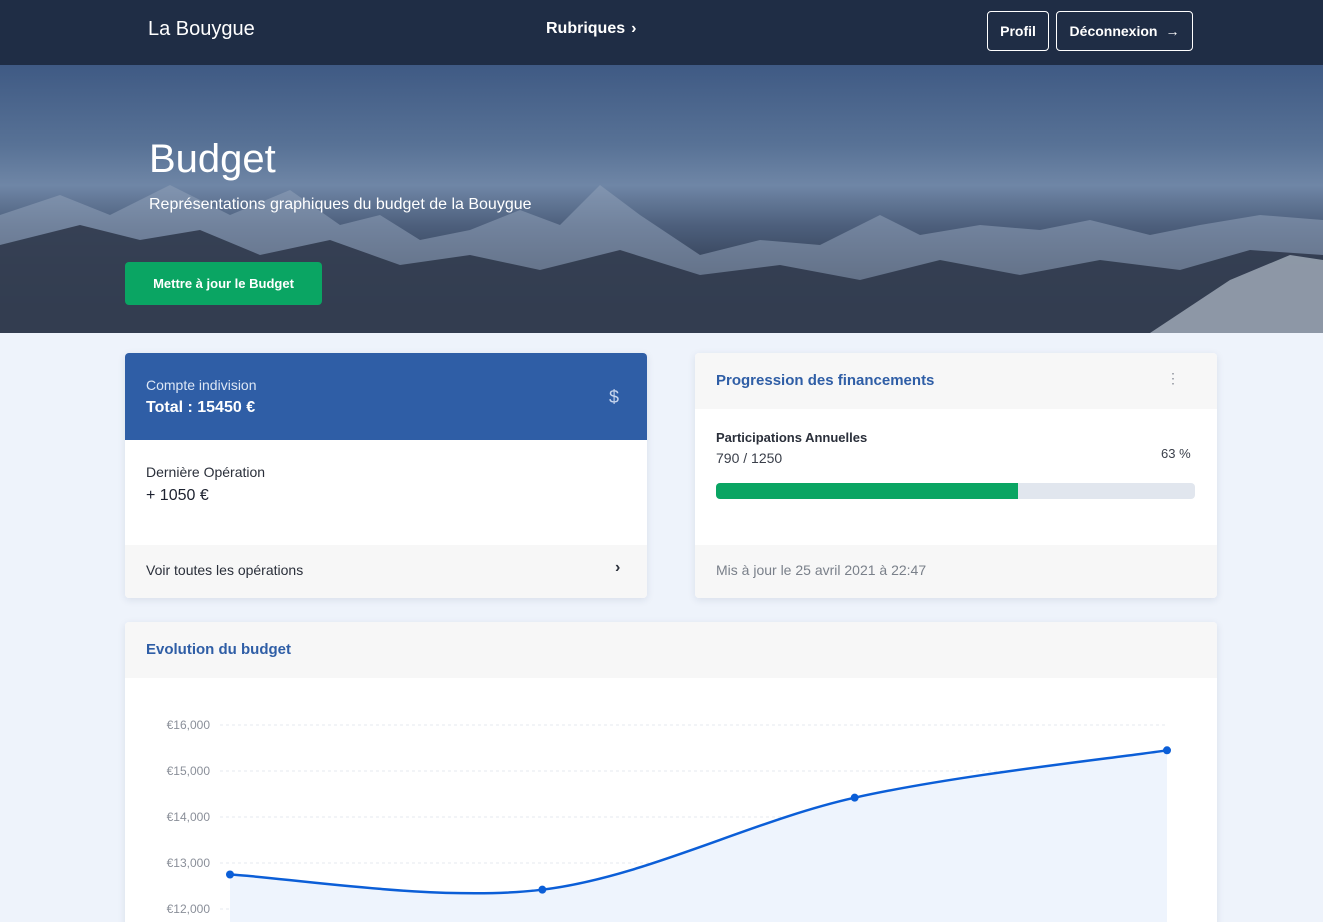 The image size is (1323, 922). I want to click on rubriques-menu: Rubriques ›, so click(591, 29).